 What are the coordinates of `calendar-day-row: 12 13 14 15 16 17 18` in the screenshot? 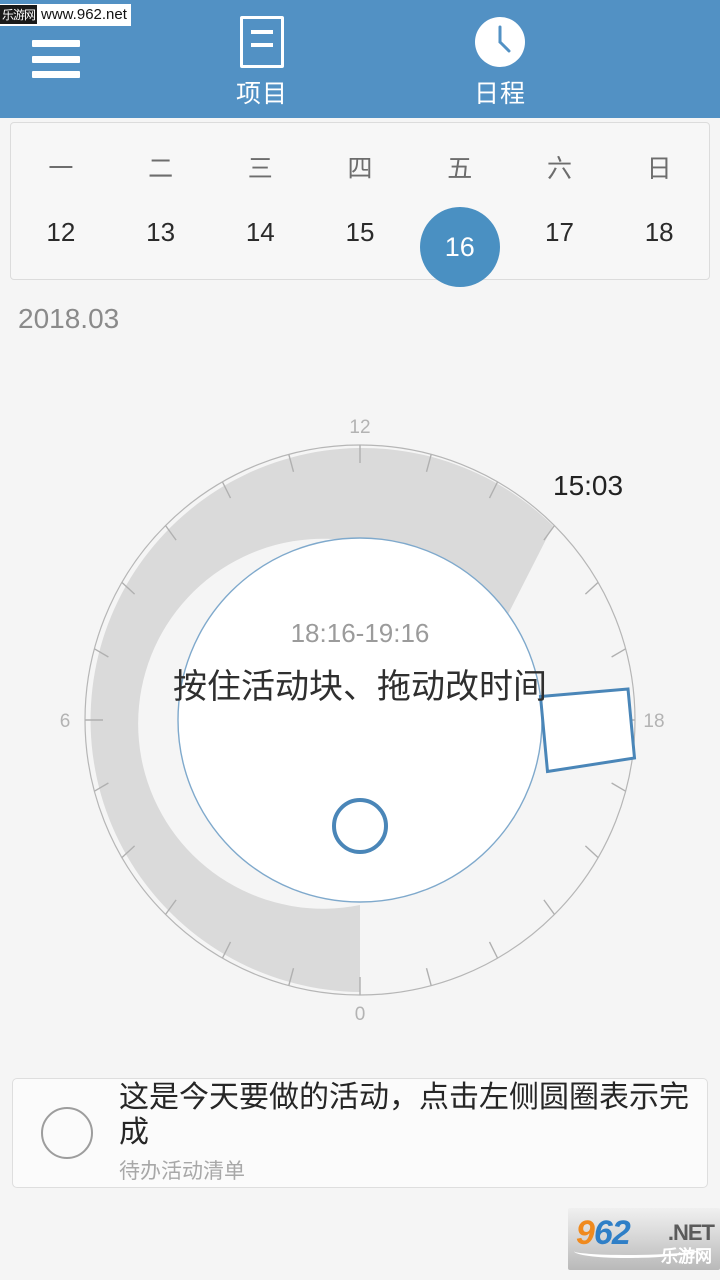 It's located at (360, 247).